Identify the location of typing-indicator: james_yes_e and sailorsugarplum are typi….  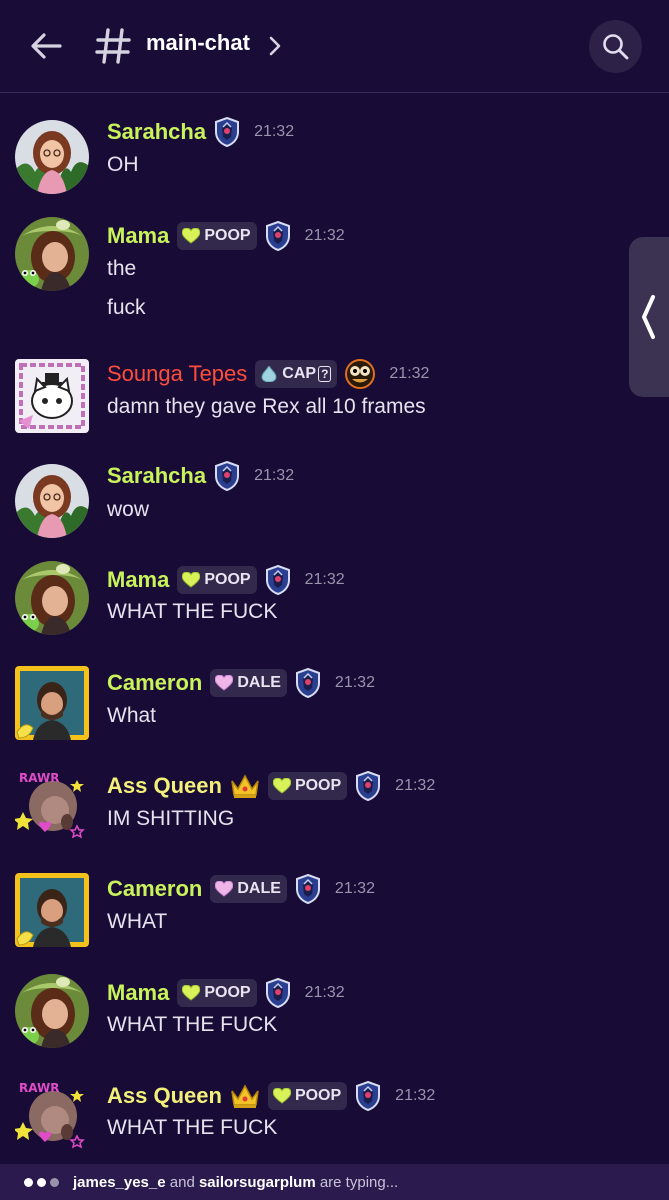
(334, 1182).